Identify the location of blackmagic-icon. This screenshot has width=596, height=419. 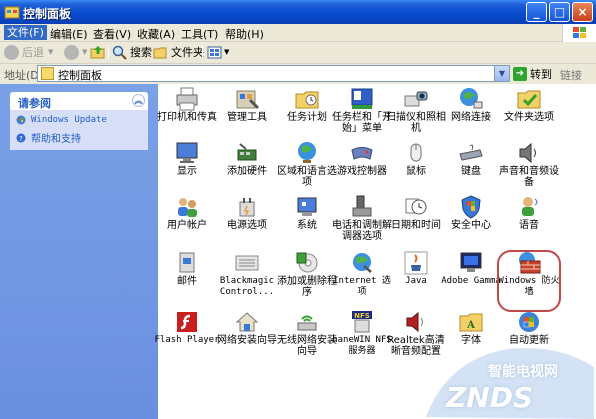
(247, 263).